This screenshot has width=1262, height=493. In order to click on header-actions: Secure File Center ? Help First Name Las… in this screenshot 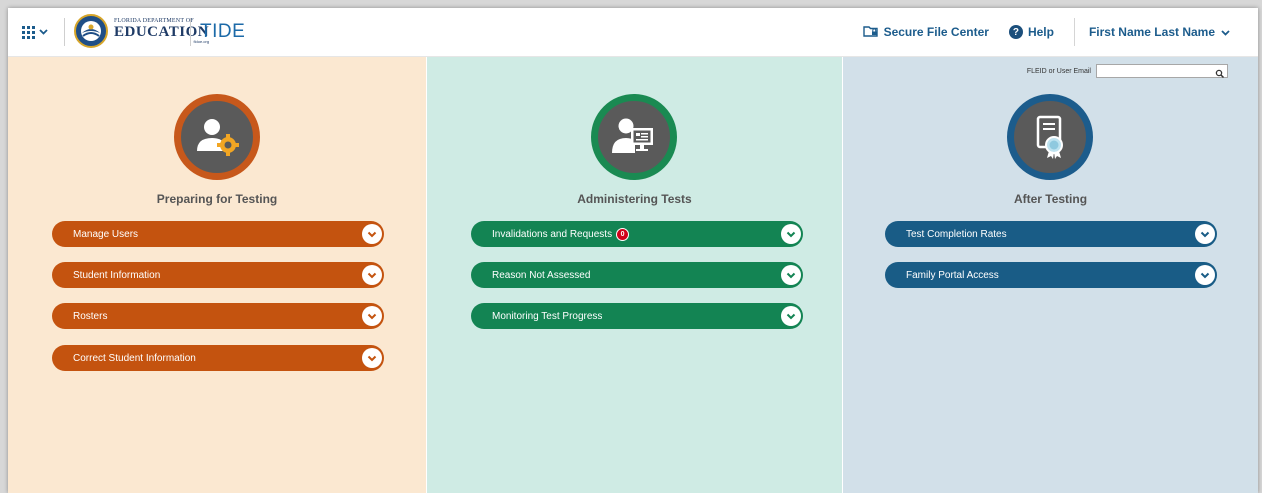, I will do `click(1060, 32)`.